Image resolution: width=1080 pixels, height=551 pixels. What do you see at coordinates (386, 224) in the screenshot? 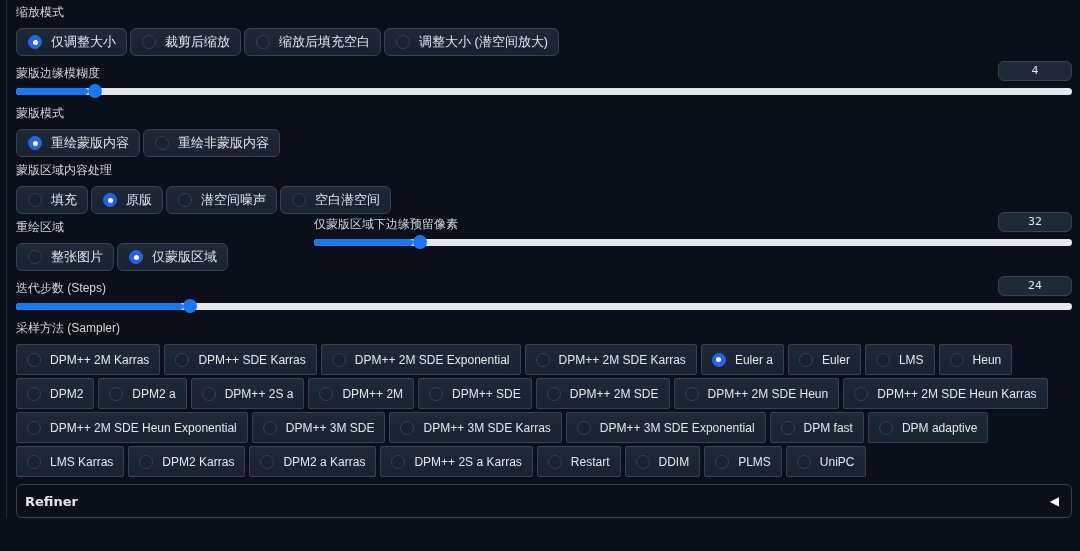
I see `field-label: 仅蒙版区域下边缘预留像素` at bounding box center [386, 224].